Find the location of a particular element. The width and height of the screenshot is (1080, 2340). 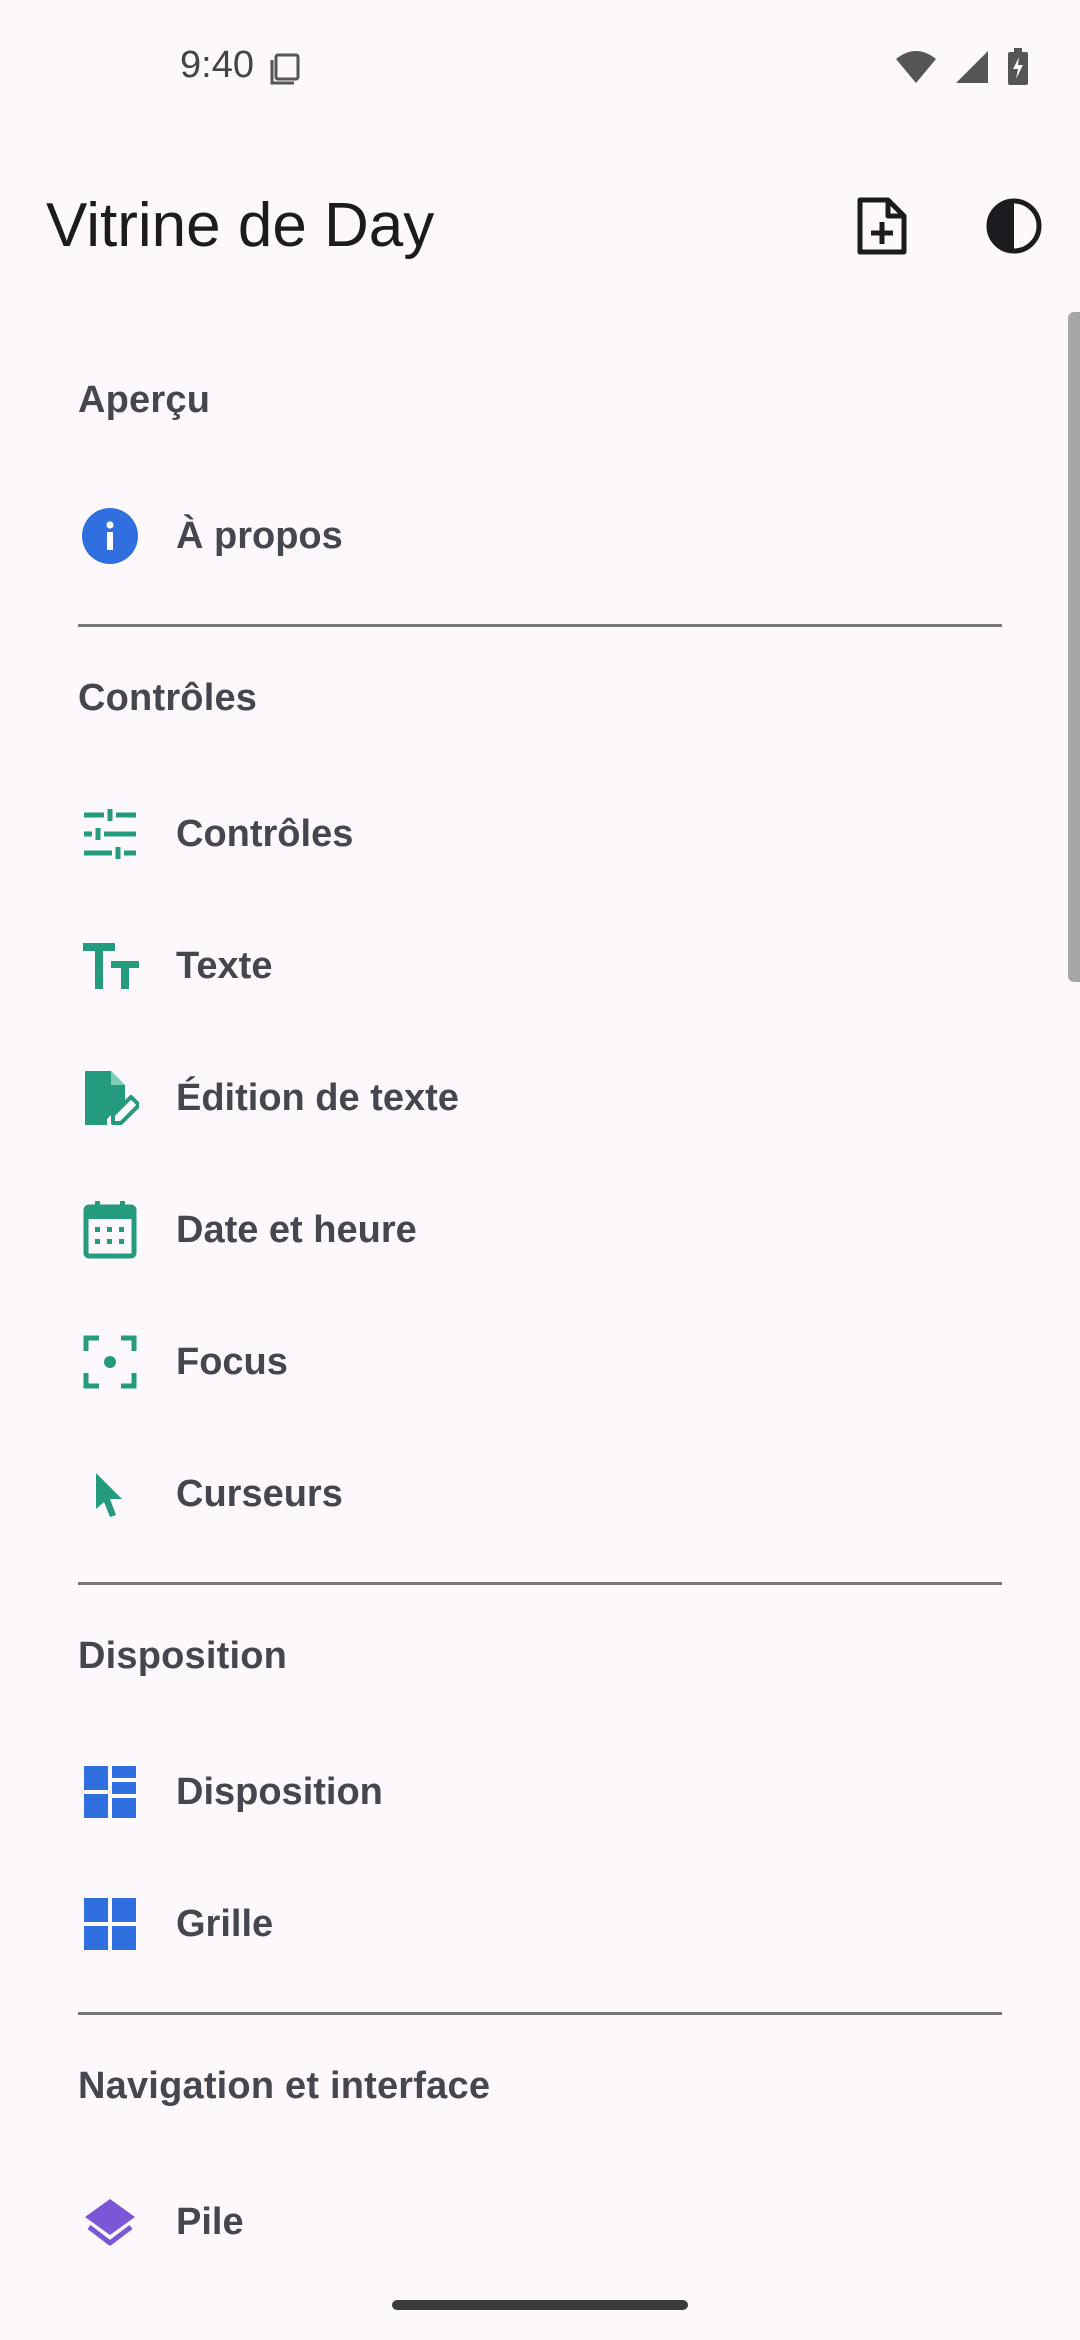

list-item-label: Grille is located at coordinates (225, 1923).